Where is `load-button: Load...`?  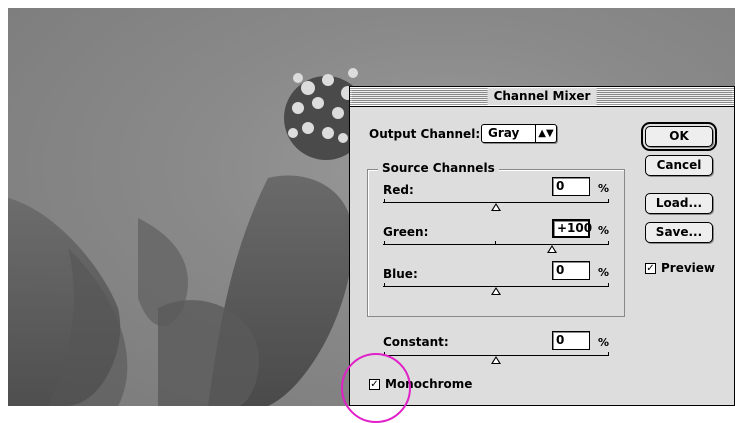
load-button: Load... is located at coordinates (679, 203).